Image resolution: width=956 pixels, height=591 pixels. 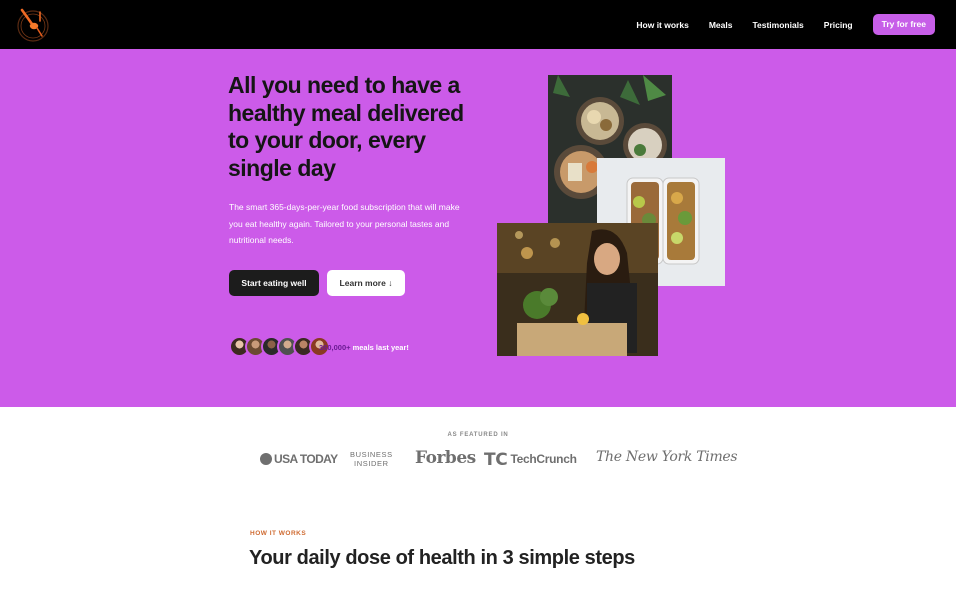 What do you see at coordinates (274, 283) in the screenshot?
I see `start-eating-well-button: Start eating well` at bounding box center [274, 283].